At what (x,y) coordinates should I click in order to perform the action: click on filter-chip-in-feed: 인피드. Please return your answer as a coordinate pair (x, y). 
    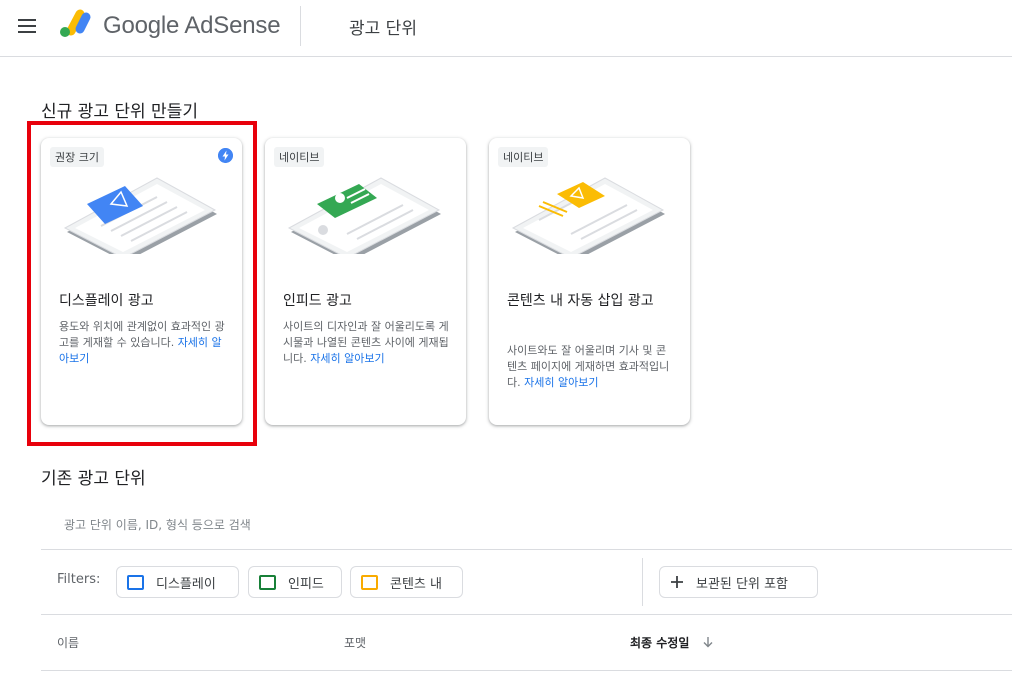
    Looking at the image, I should click on (295, 582).